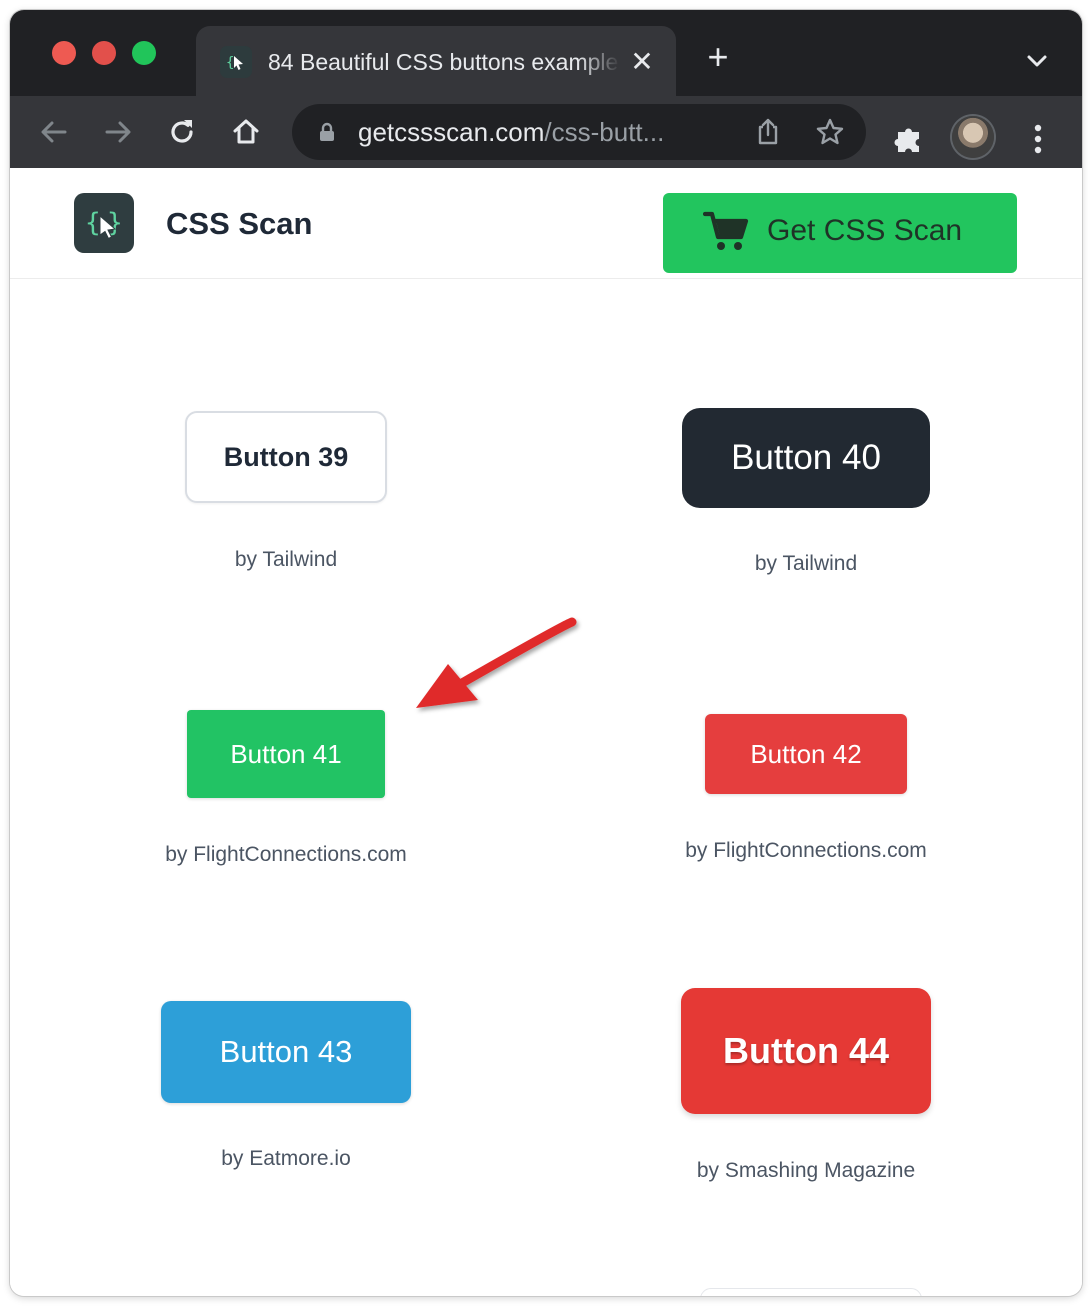  I want to click on minimize-window-button, so click(104, 53).